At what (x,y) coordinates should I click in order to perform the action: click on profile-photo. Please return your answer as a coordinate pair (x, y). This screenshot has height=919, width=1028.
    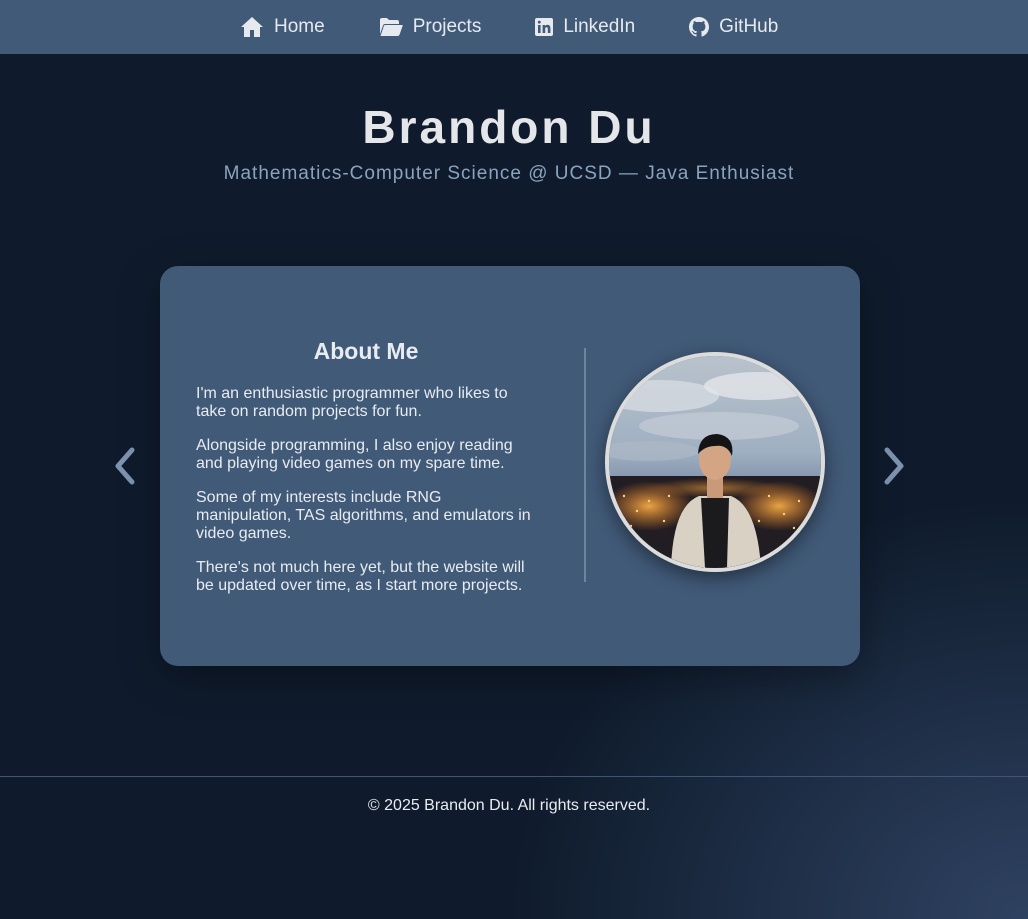
    Looking at the image, I should click on (715, 462).